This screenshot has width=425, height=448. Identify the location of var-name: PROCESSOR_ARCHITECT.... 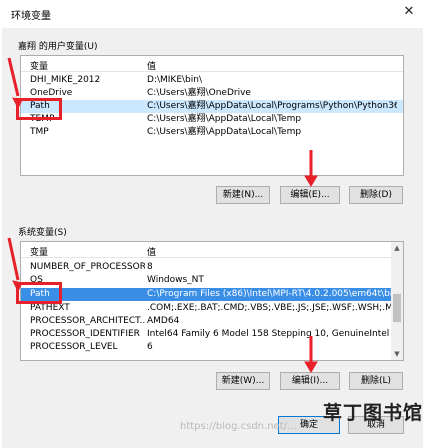
(87, 321).